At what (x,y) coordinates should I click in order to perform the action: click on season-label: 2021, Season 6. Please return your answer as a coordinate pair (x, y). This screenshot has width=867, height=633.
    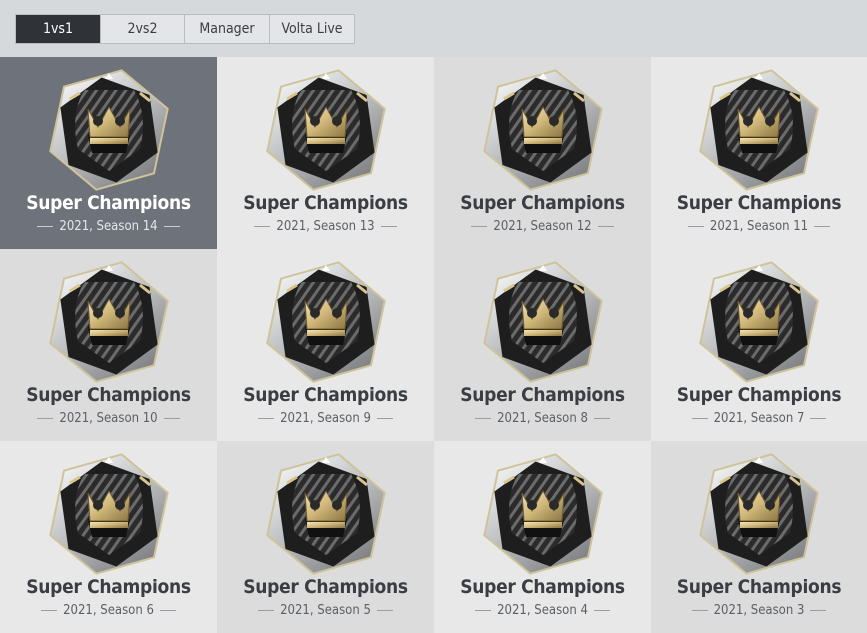
    Looking at the image, I should click on (108, 610).